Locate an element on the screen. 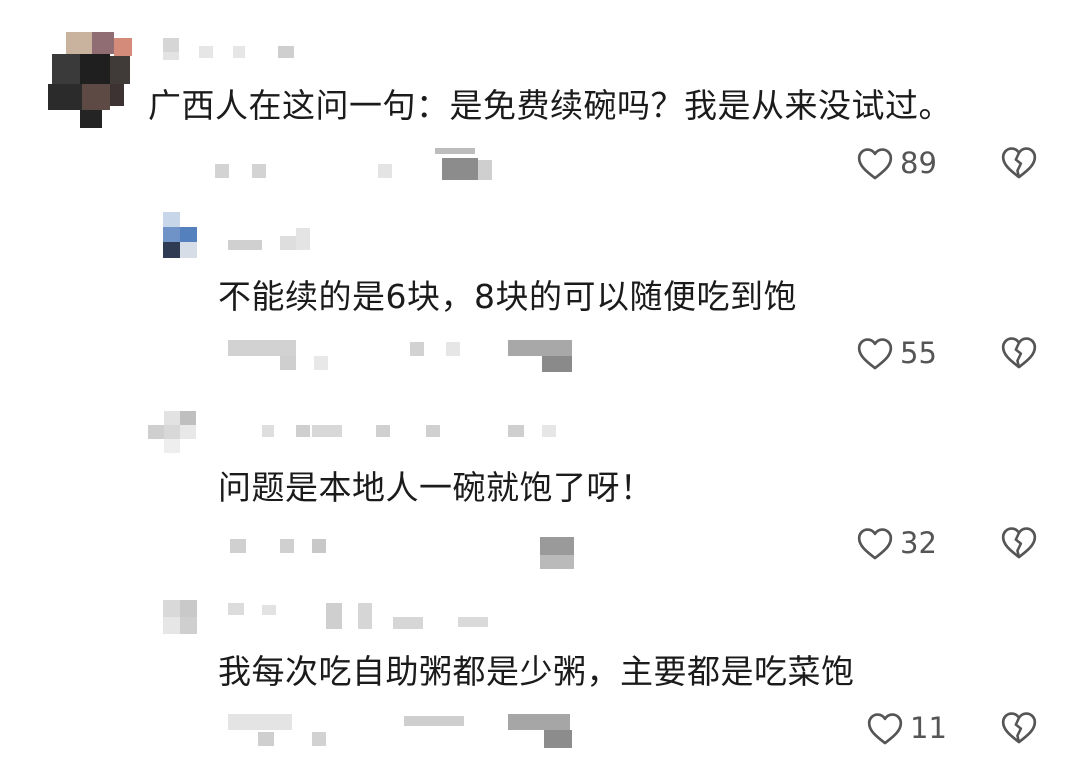  like-button: 32 is located at coordinates (896, 543).